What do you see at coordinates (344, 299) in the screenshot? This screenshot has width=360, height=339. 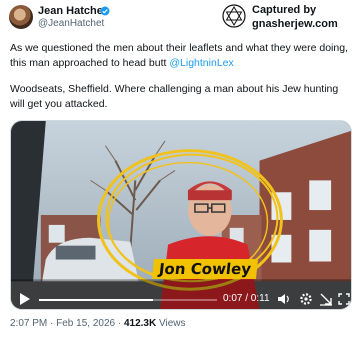 I see `expand-icon` at bounding box center [344, 299].